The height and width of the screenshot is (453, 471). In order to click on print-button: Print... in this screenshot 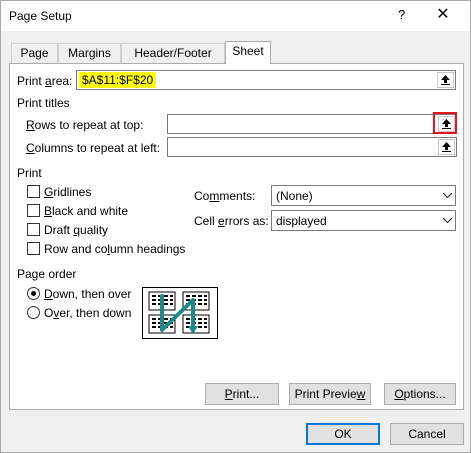, I will do `click(242, 394)`.